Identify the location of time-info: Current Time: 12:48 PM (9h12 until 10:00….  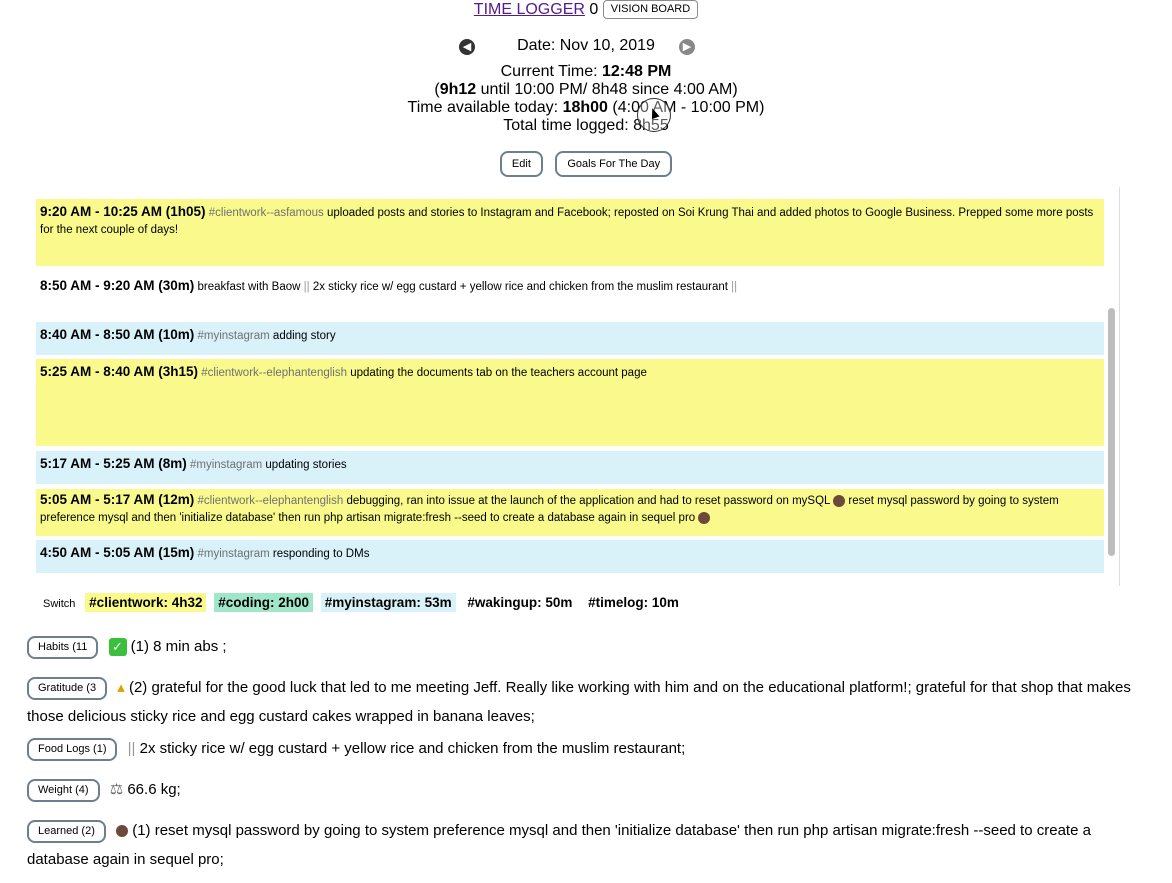
(586, 99).